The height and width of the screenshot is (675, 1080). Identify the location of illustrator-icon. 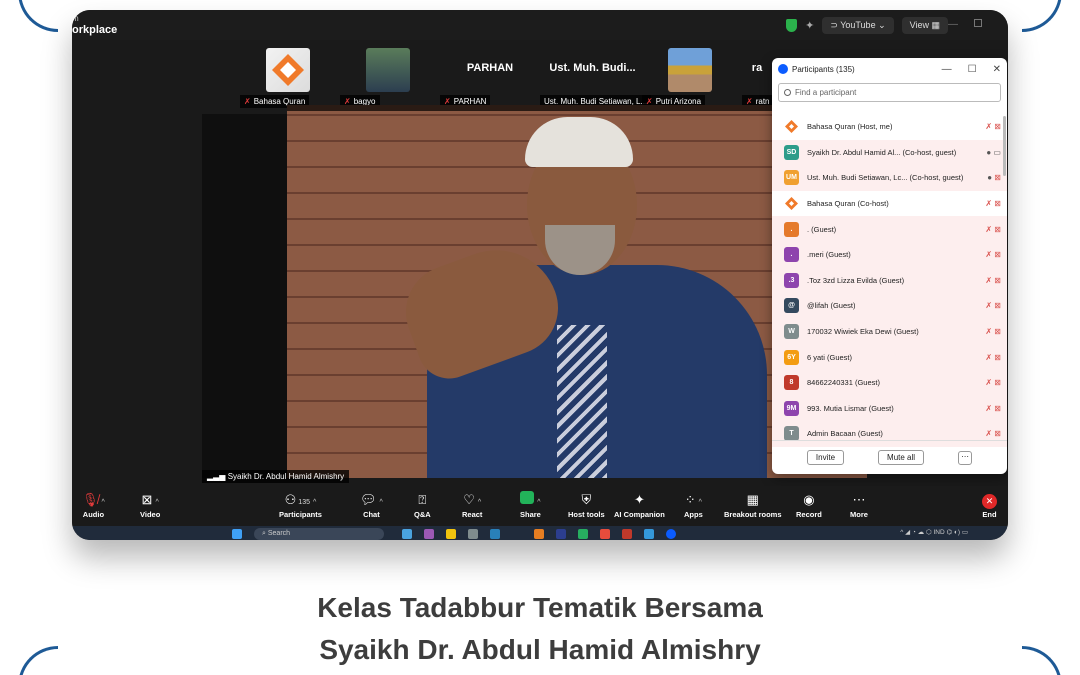
(539, 534).